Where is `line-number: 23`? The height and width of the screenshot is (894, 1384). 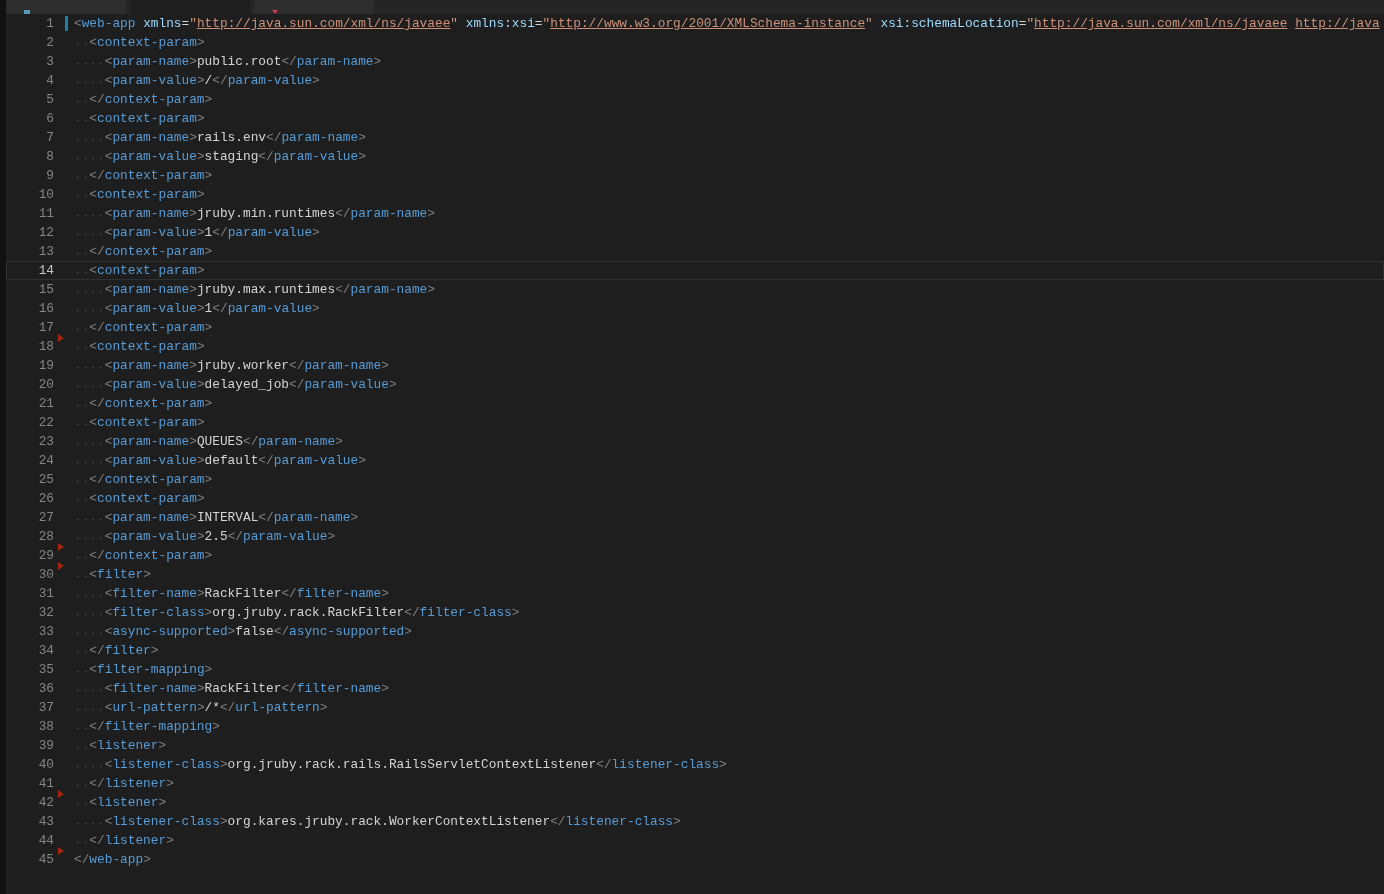 line-number: 23 is located at coordinates (46, 442).